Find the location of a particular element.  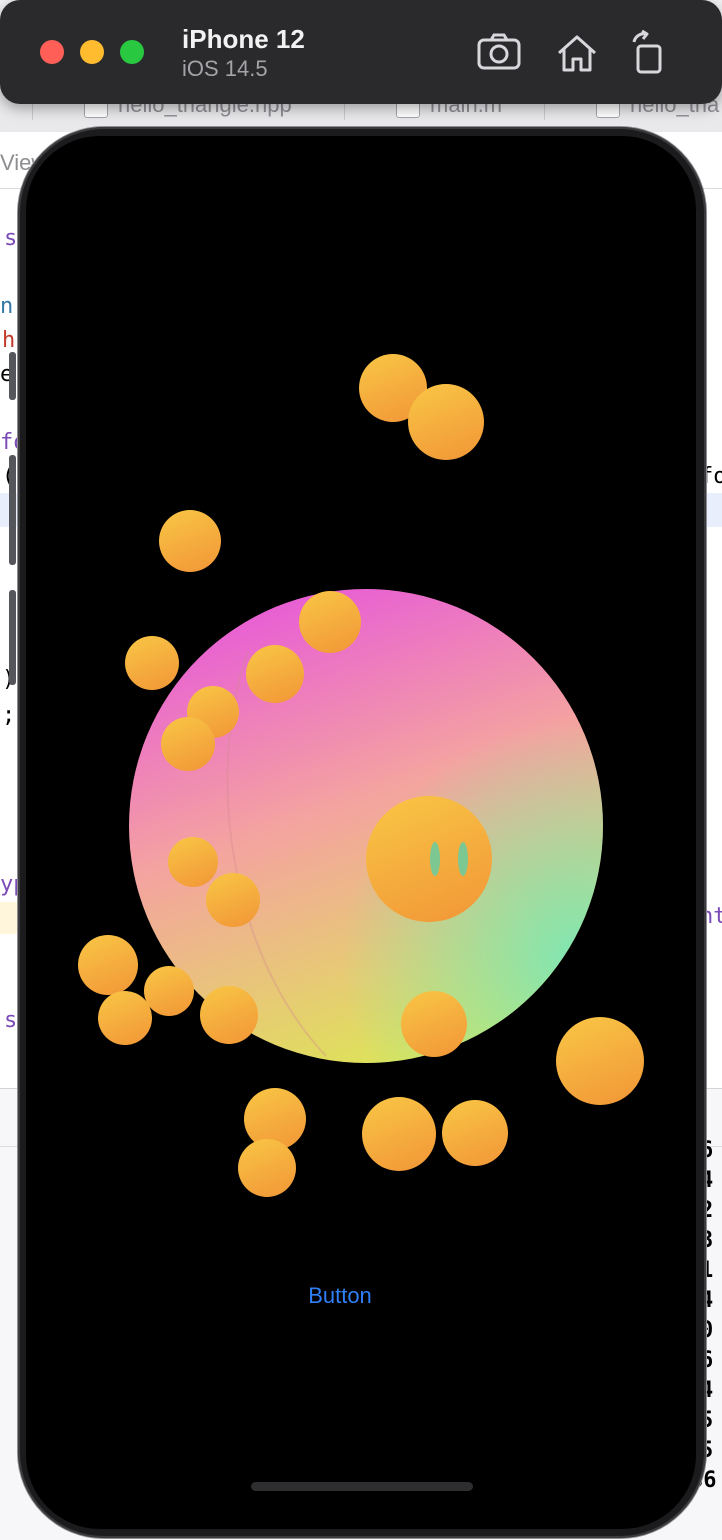

minimize-window-button is located at coordinates (92, 52).